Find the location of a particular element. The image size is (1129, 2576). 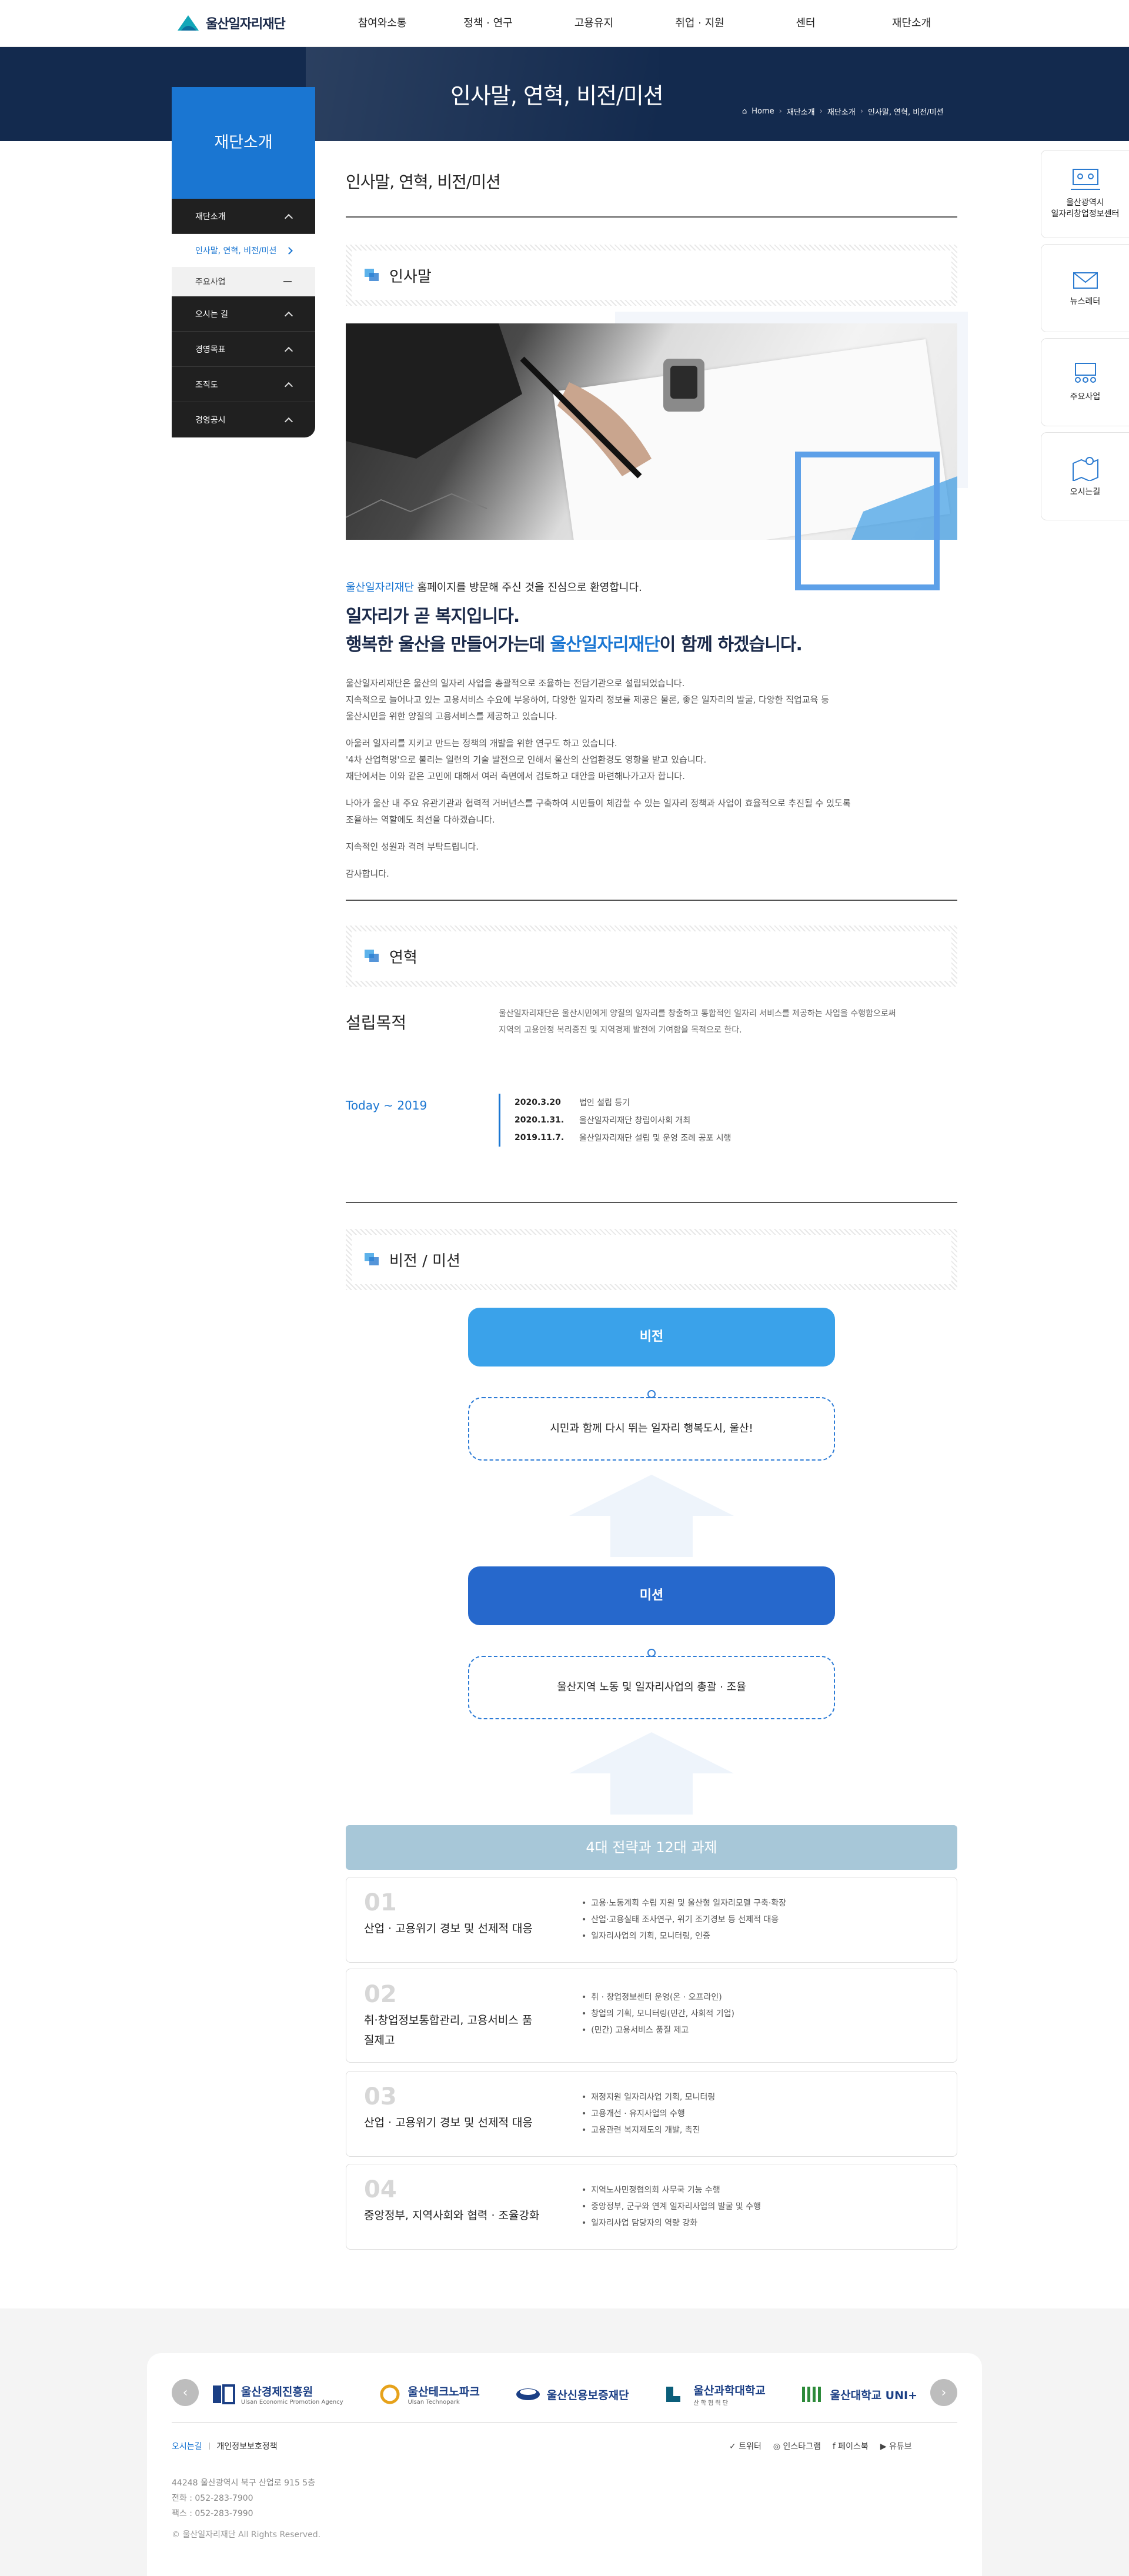

establishment-label: 설립목적 is located at coordinates (376, 1023).